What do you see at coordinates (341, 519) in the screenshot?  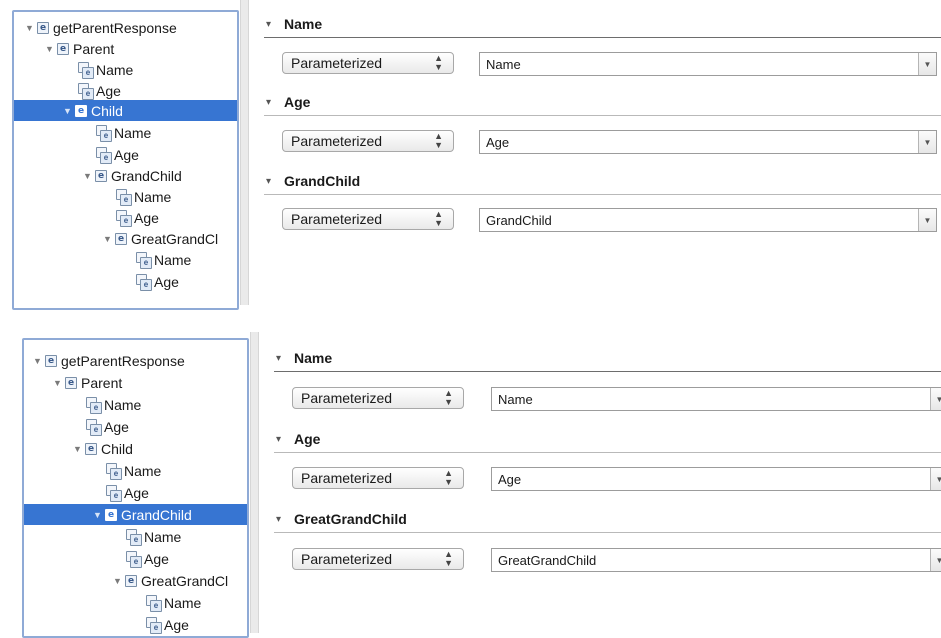 I see `section-header-greatgrandchild: ▾ GreatGrandChild` at bounding box center [341, 519].